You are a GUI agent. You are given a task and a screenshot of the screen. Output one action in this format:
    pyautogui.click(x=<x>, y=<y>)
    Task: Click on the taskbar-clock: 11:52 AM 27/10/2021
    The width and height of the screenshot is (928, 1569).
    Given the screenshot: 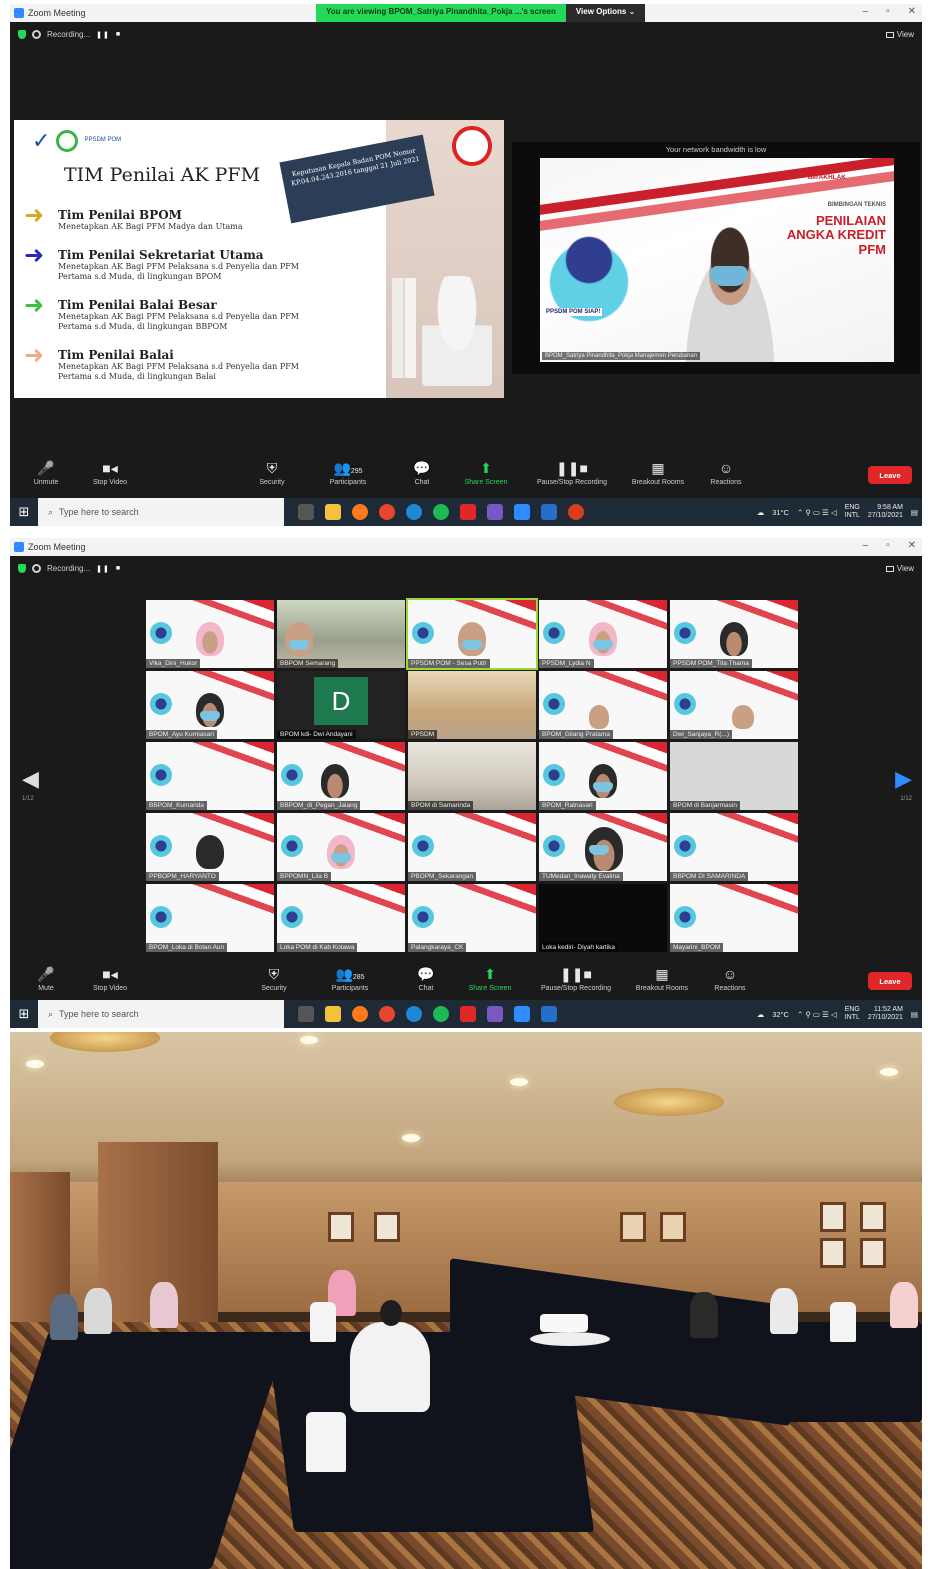 What is the action you would take?
    pyautogui.click(x=885, y=1014)
    